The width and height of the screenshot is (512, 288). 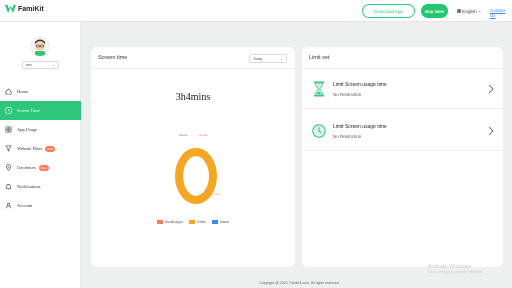 I want to click on filter-icon, so click(x=8, y=148).